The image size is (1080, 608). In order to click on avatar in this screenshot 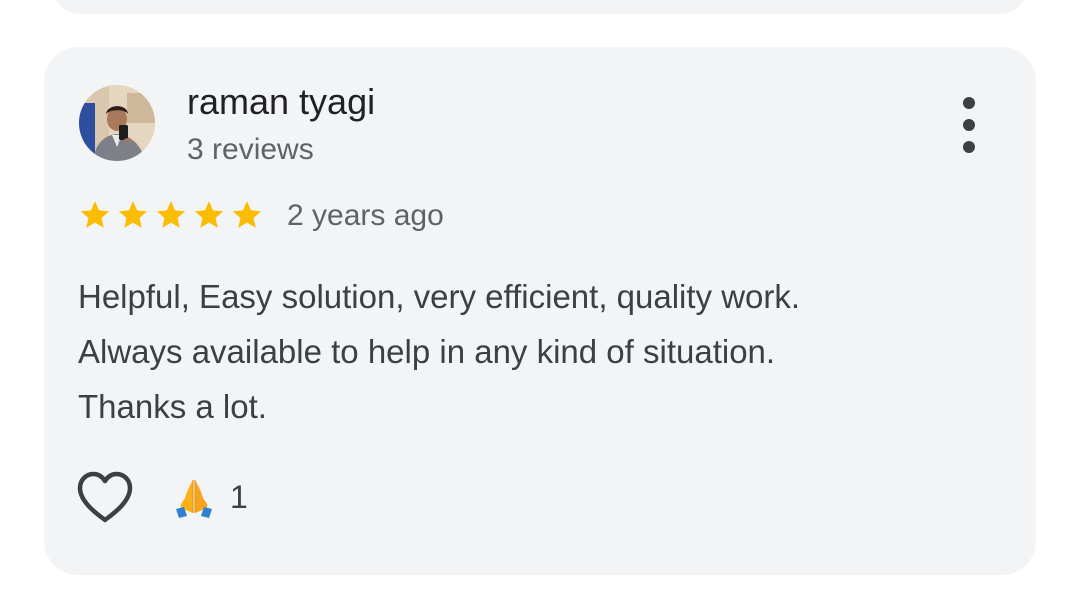, I will do `click(117, 123)`.